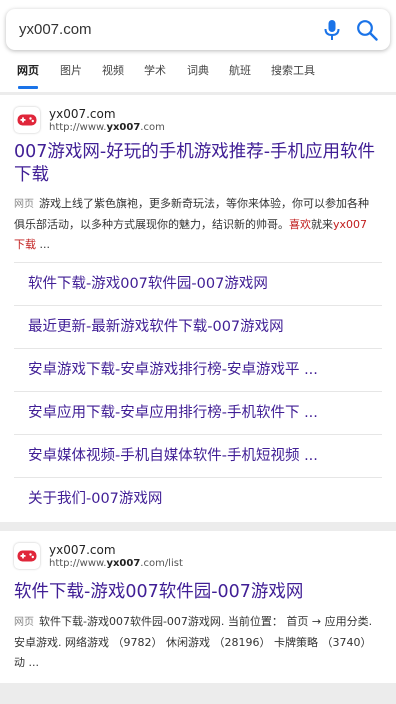 The width and height of the screenshot is (396, 704). Describe the element at coordinates (332, 30) in the screenshot. I see `microphone-icon` at that location.